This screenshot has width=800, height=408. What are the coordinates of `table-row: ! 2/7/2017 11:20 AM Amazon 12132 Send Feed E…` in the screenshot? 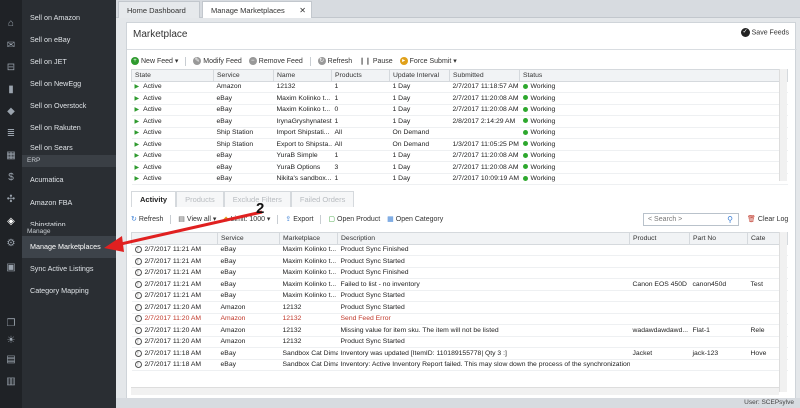 It's located at (459, 319).